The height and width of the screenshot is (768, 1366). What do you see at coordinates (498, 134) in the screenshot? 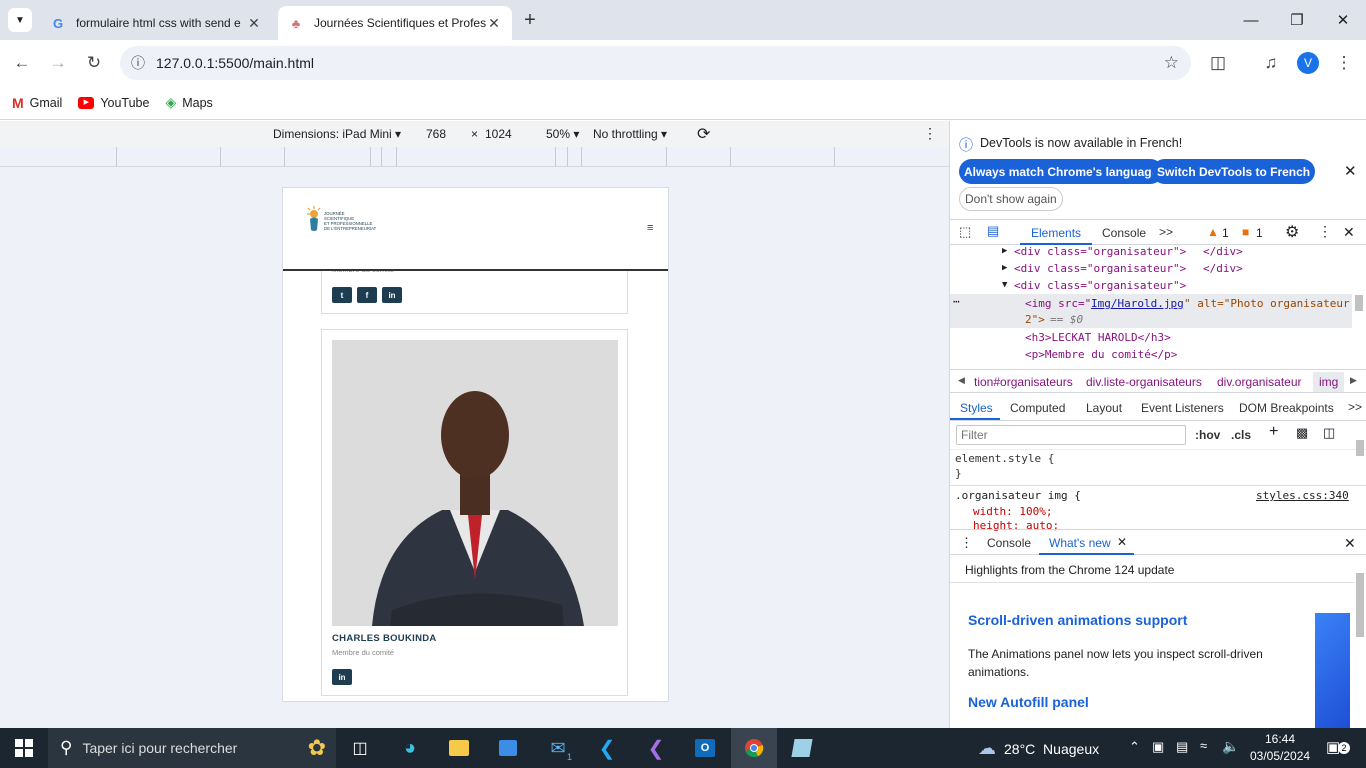
I see `height-input: 1024` at bounding box center [498, 134].